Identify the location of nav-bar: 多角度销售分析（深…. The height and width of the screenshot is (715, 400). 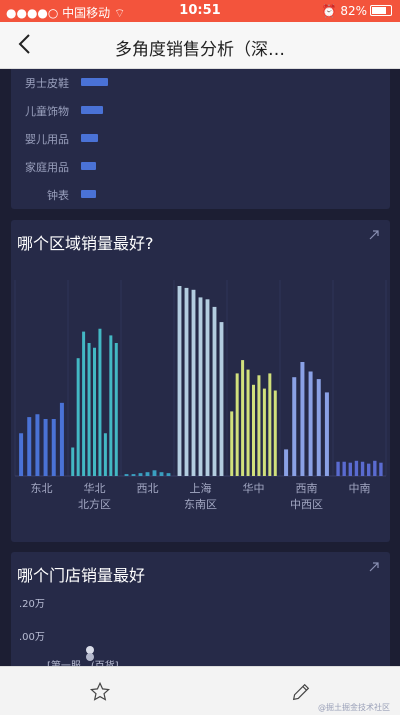
(200, 45).